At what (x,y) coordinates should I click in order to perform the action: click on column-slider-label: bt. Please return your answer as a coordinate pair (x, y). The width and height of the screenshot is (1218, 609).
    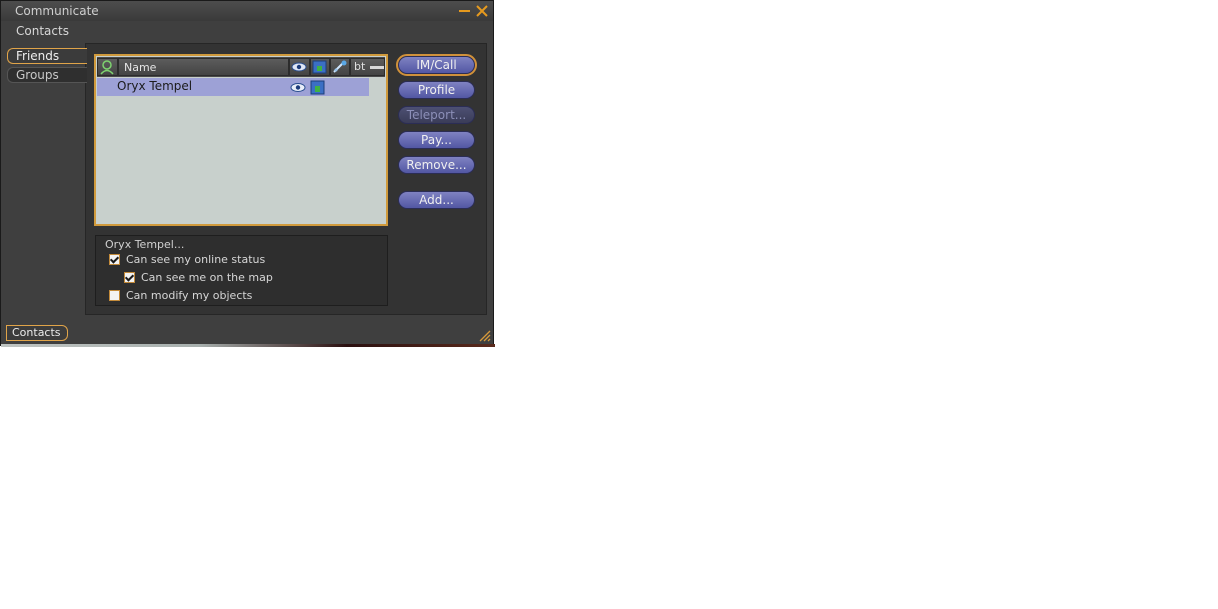
    Looking at the image, I should click on (360, 66).